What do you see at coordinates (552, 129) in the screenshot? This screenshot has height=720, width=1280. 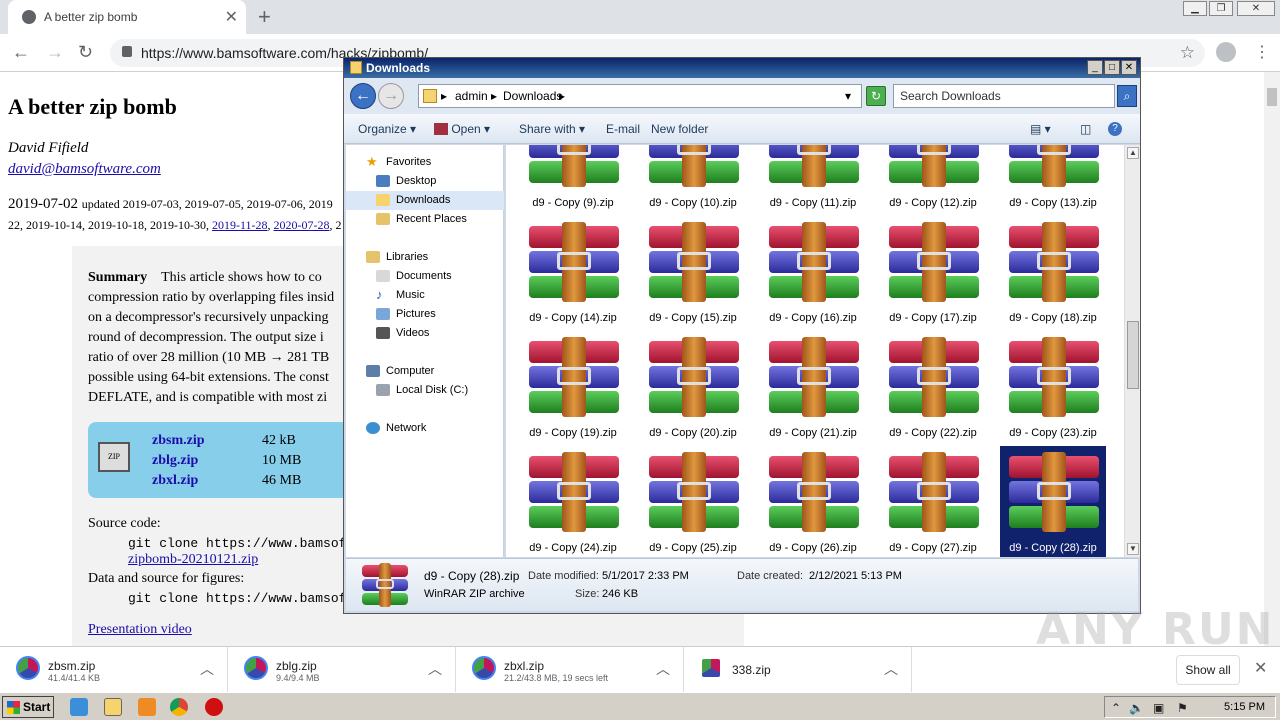 I see `share-with-button: Share with ▾` at bounding box center [552, 129].